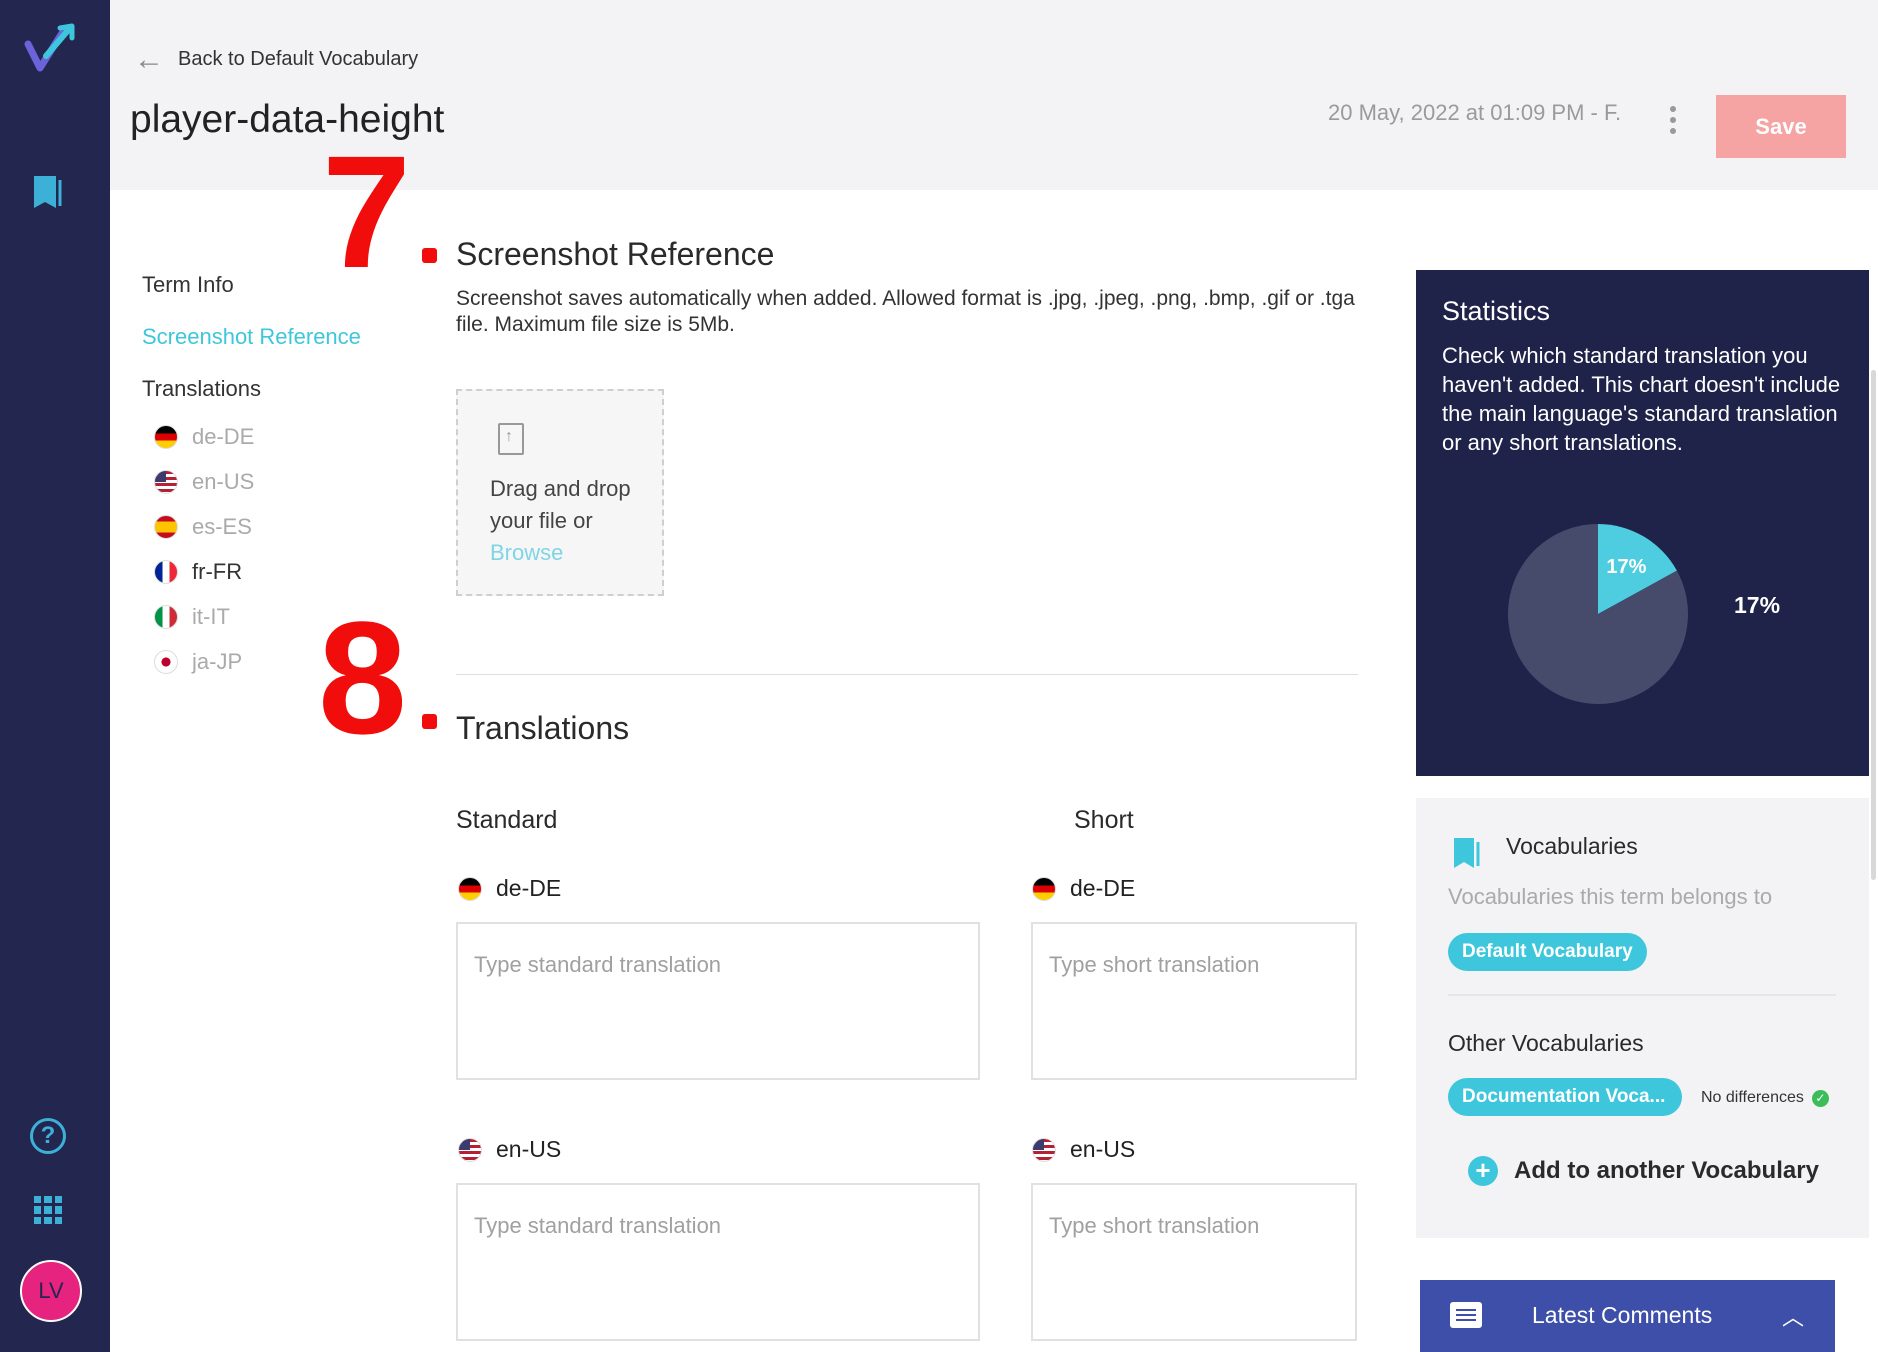 This screenshot has height=1352, width=1878. Describe the element at coordinates (211, 616) in the screenshot. I see `language-code: it-IT` at that location.